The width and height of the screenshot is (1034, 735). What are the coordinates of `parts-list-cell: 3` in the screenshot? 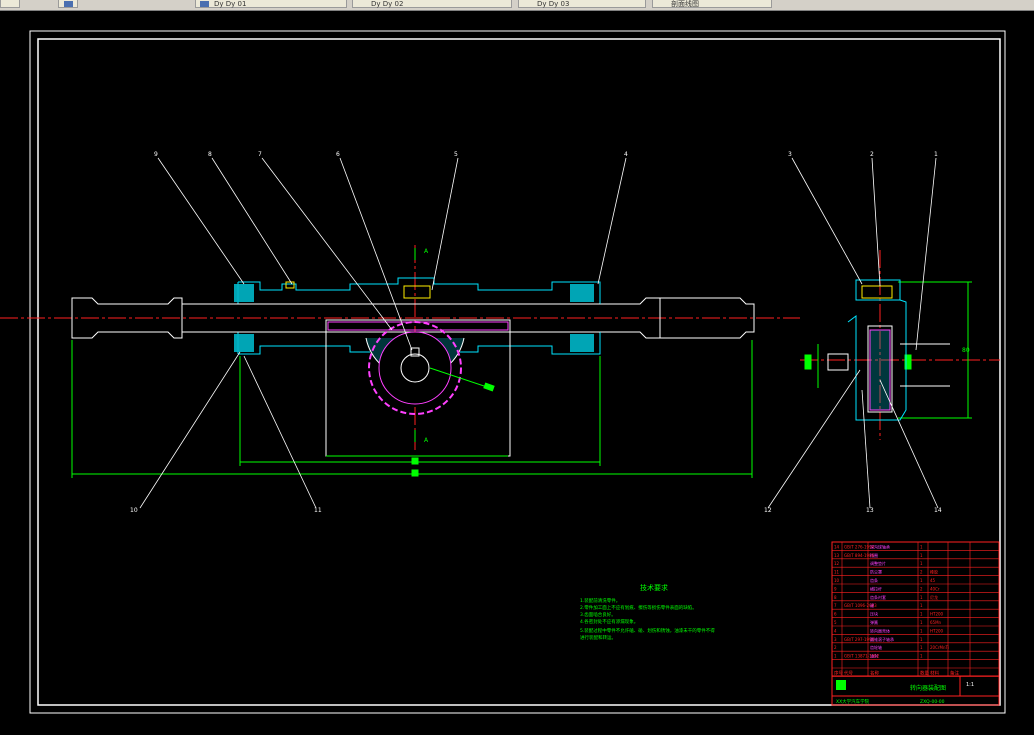 It's located at (835, 639).